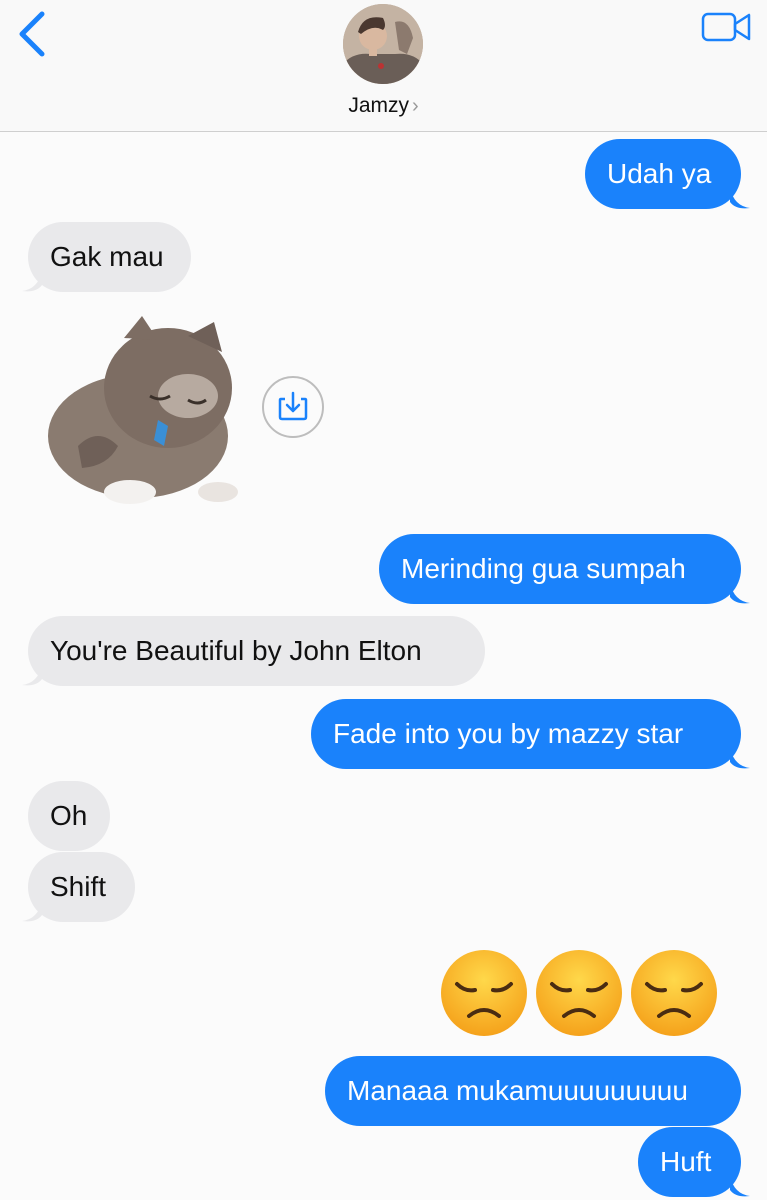 The width and height of the screenshot is (767, 1200). I want to click on video-camera-icon, so click(726, 27).